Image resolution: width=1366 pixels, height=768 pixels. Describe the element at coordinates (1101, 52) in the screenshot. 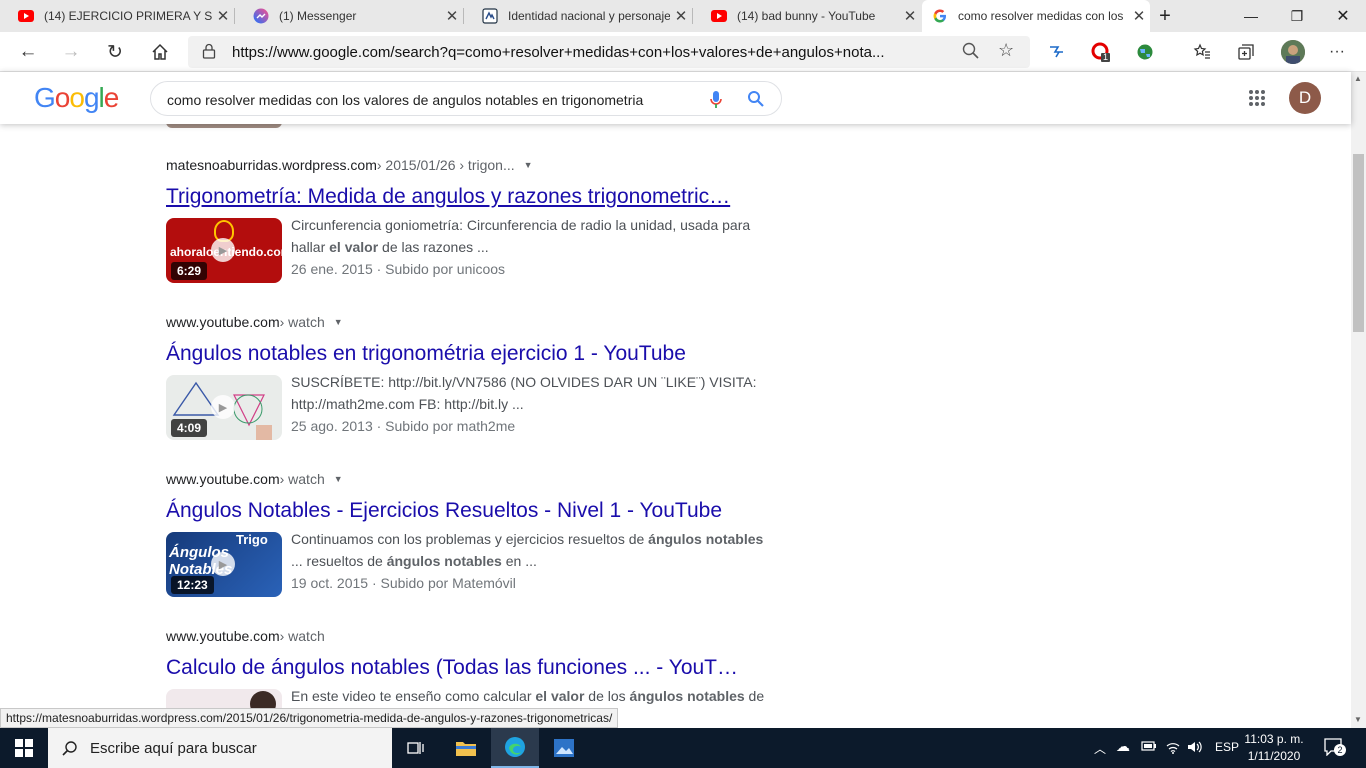

I see `opera-extension-icon: 1` at that location.